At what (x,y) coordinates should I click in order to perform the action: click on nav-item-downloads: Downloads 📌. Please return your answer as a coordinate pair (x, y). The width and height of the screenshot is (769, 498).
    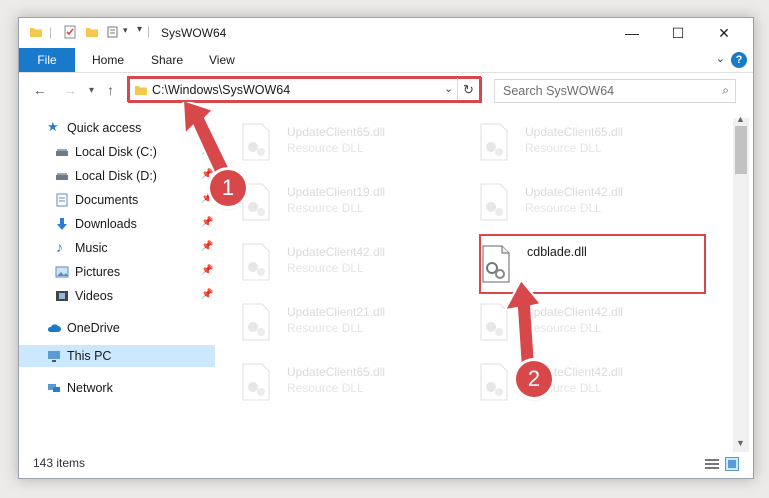
    Looking at the image, I should click on (117, 224).